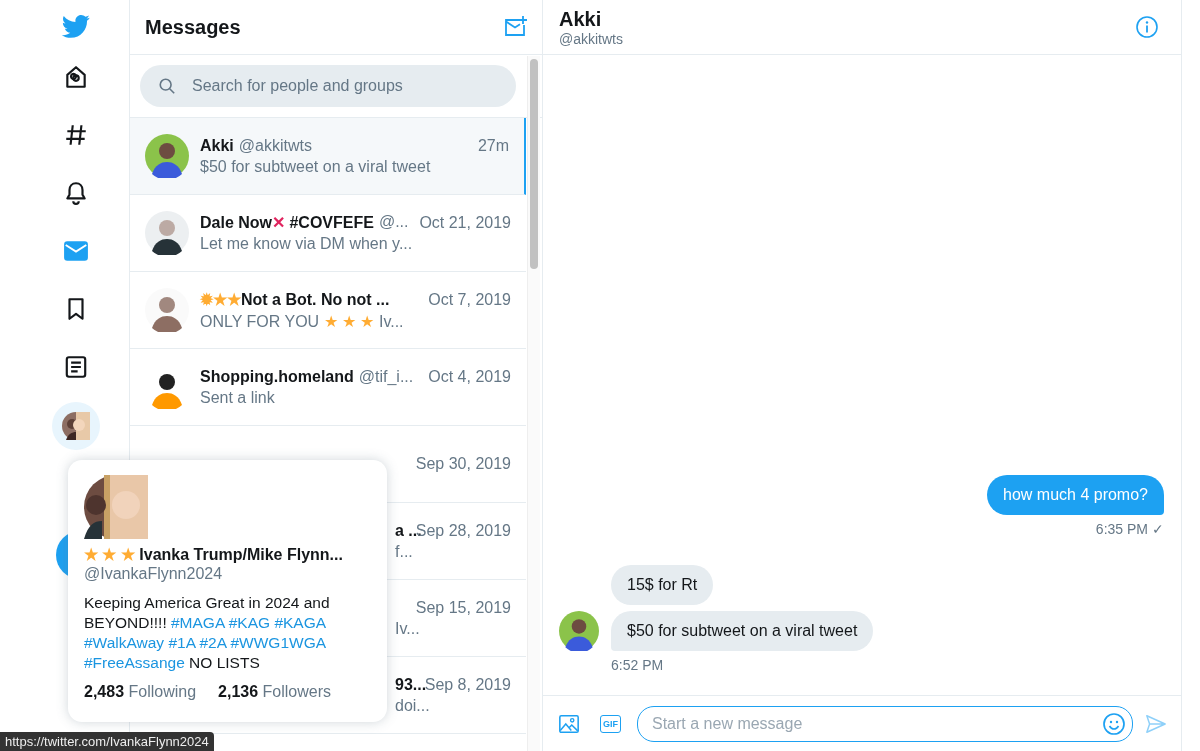 The image size is (1200, 751). Describe the element at coordinates (662, 585) in the screenshot. I see `message-bubble: 15$ for Rt` at that location.